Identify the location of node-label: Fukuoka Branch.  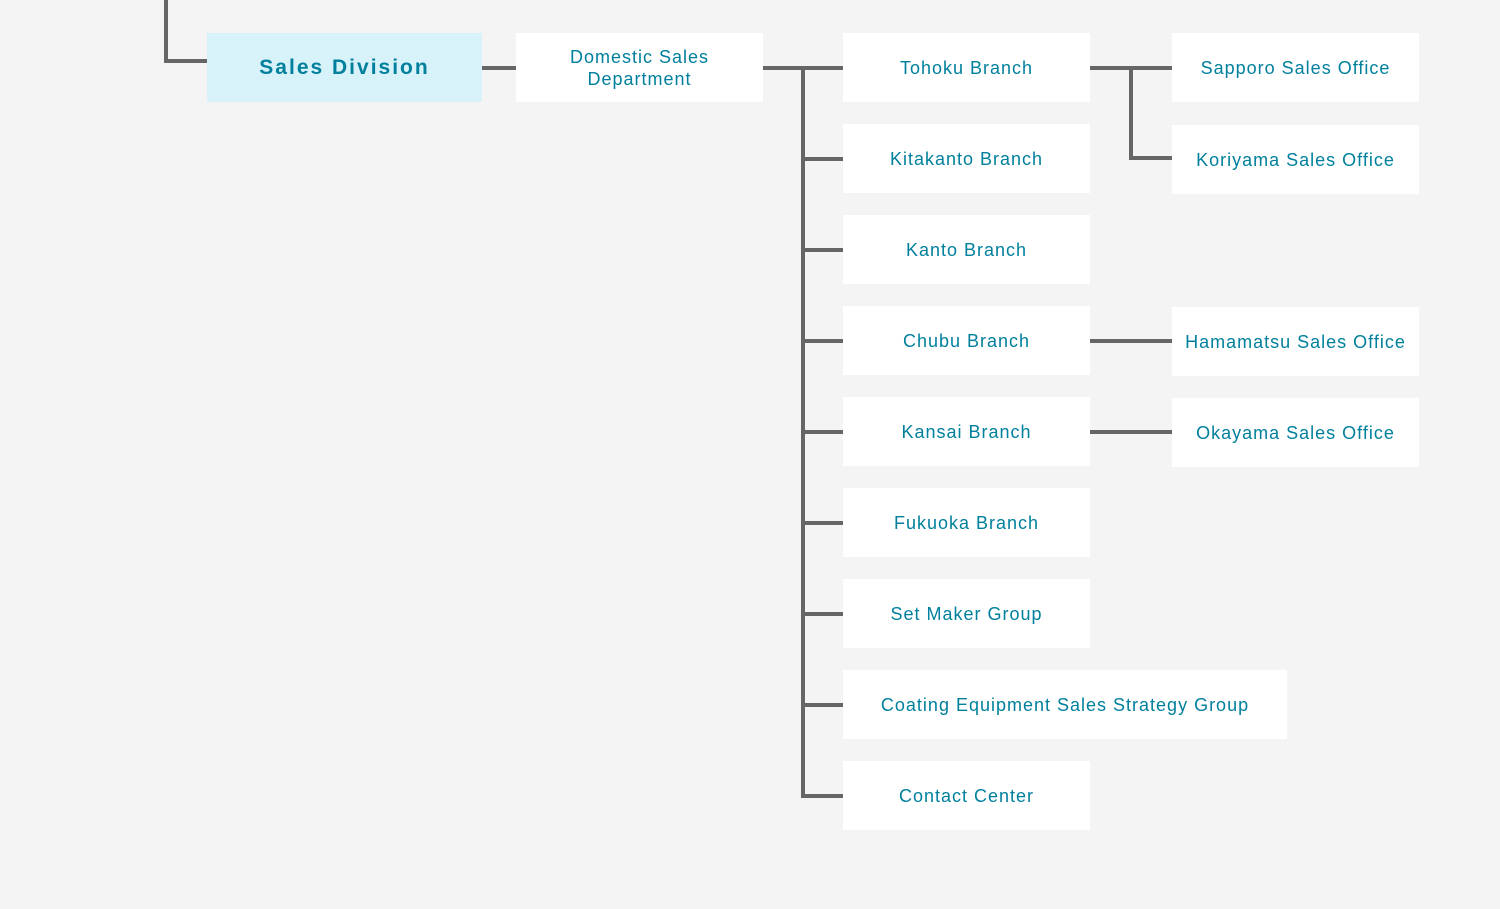
(966, 522).